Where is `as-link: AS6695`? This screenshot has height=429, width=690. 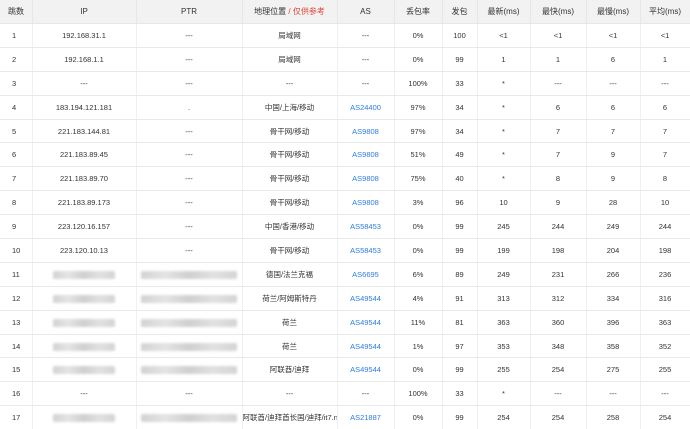
as-link: AS6695 is located at coordinates (365, 274).